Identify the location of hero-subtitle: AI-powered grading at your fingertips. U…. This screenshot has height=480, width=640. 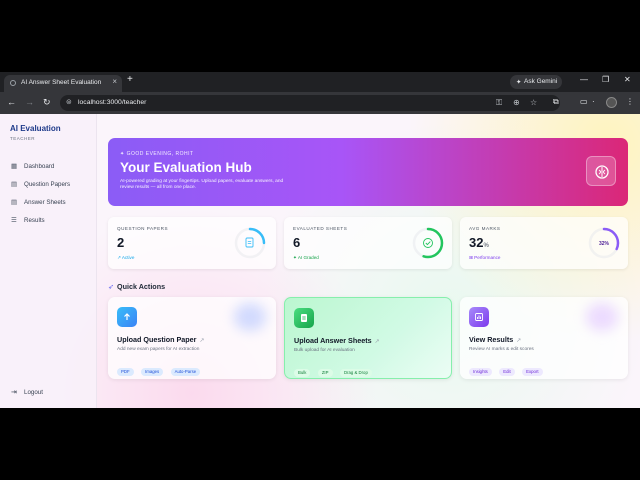
(202, 184).